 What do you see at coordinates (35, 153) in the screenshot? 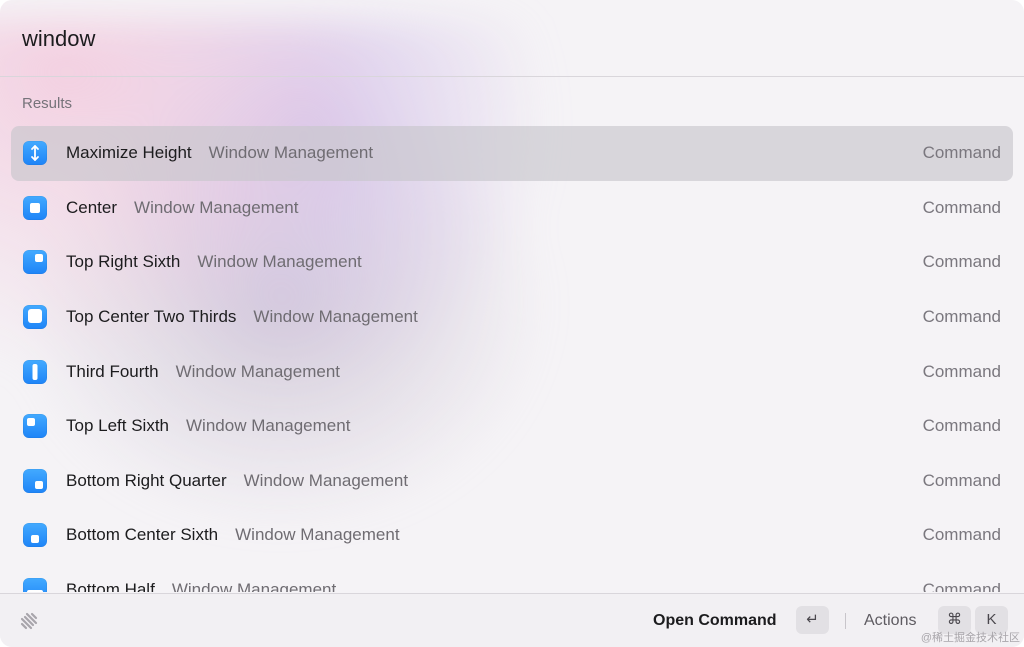
I see `maximize-height-icon` at bounding box center [35, 153].